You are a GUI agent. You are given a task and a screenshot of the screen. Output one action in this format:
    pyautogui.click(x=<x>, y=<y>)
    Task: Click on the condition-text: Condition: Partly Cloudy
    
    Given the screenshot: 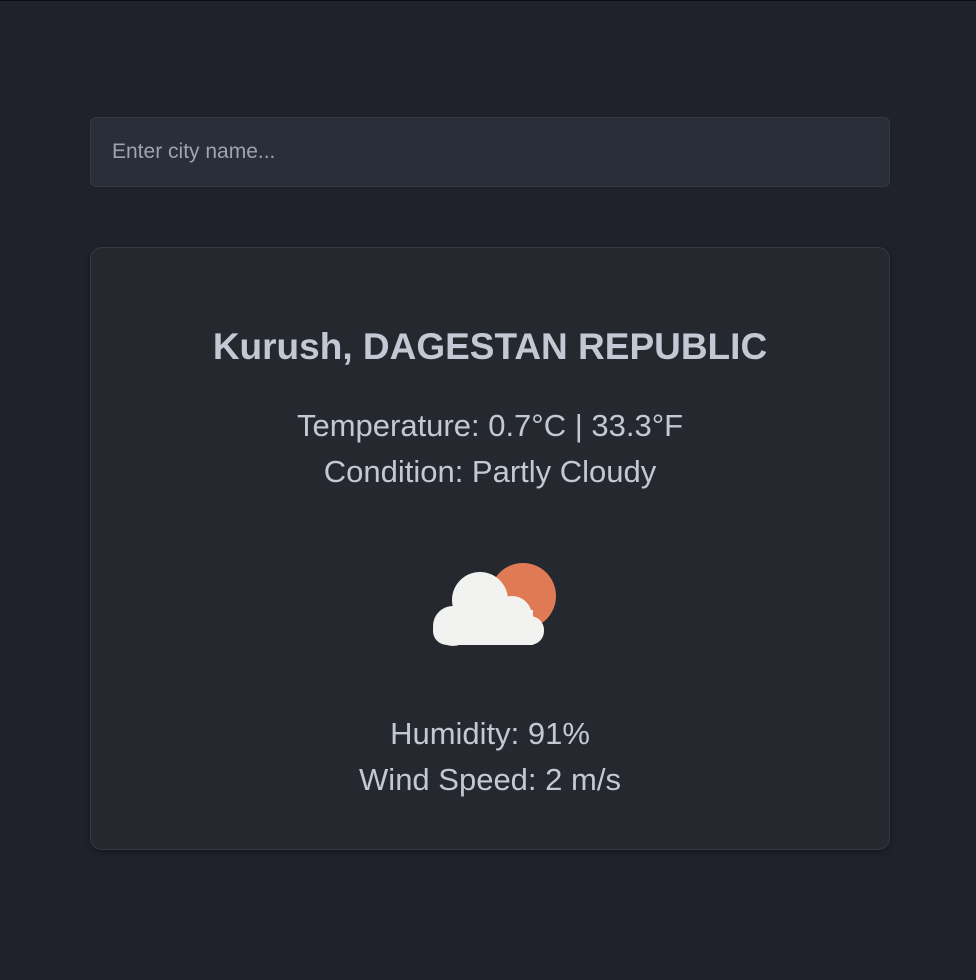 What is the action you would take?
    pyautogui.click(x=490, y=471)
    